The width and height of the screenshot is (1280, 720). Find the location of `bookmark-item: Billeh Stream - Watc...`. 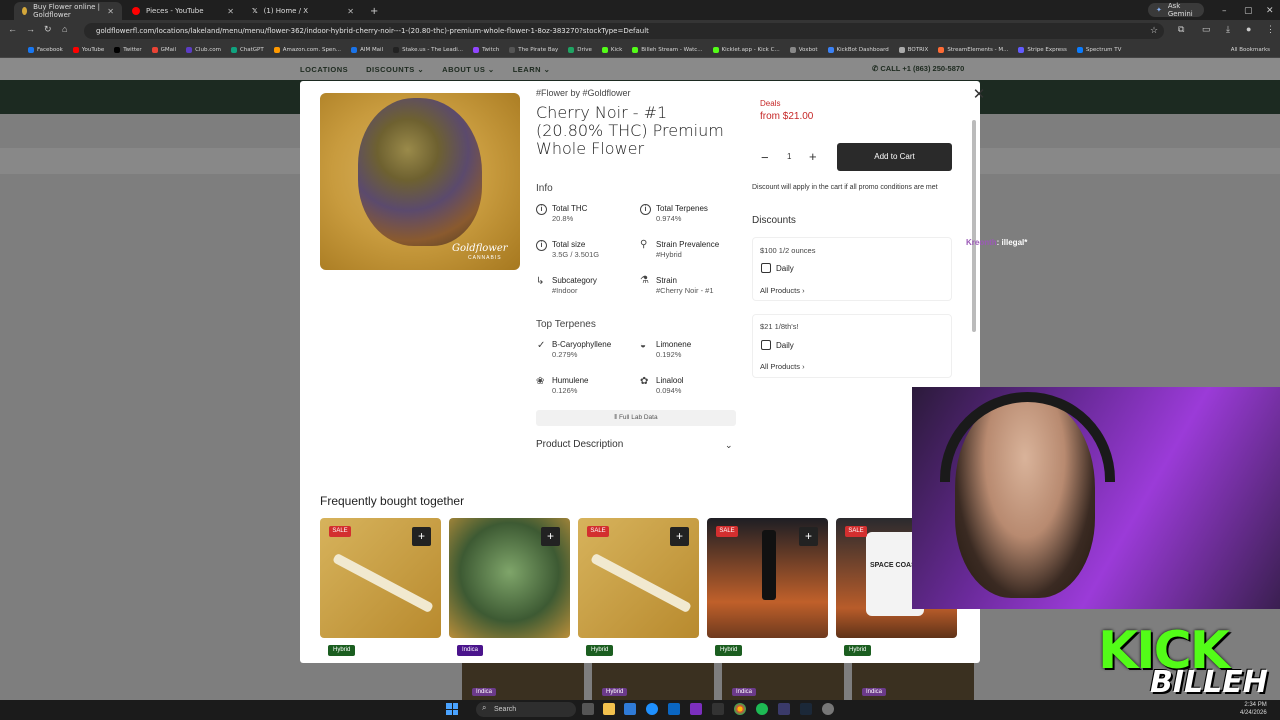

bookmark-item: Billeh Stream - Watc... is located at coordinates (667, 49).